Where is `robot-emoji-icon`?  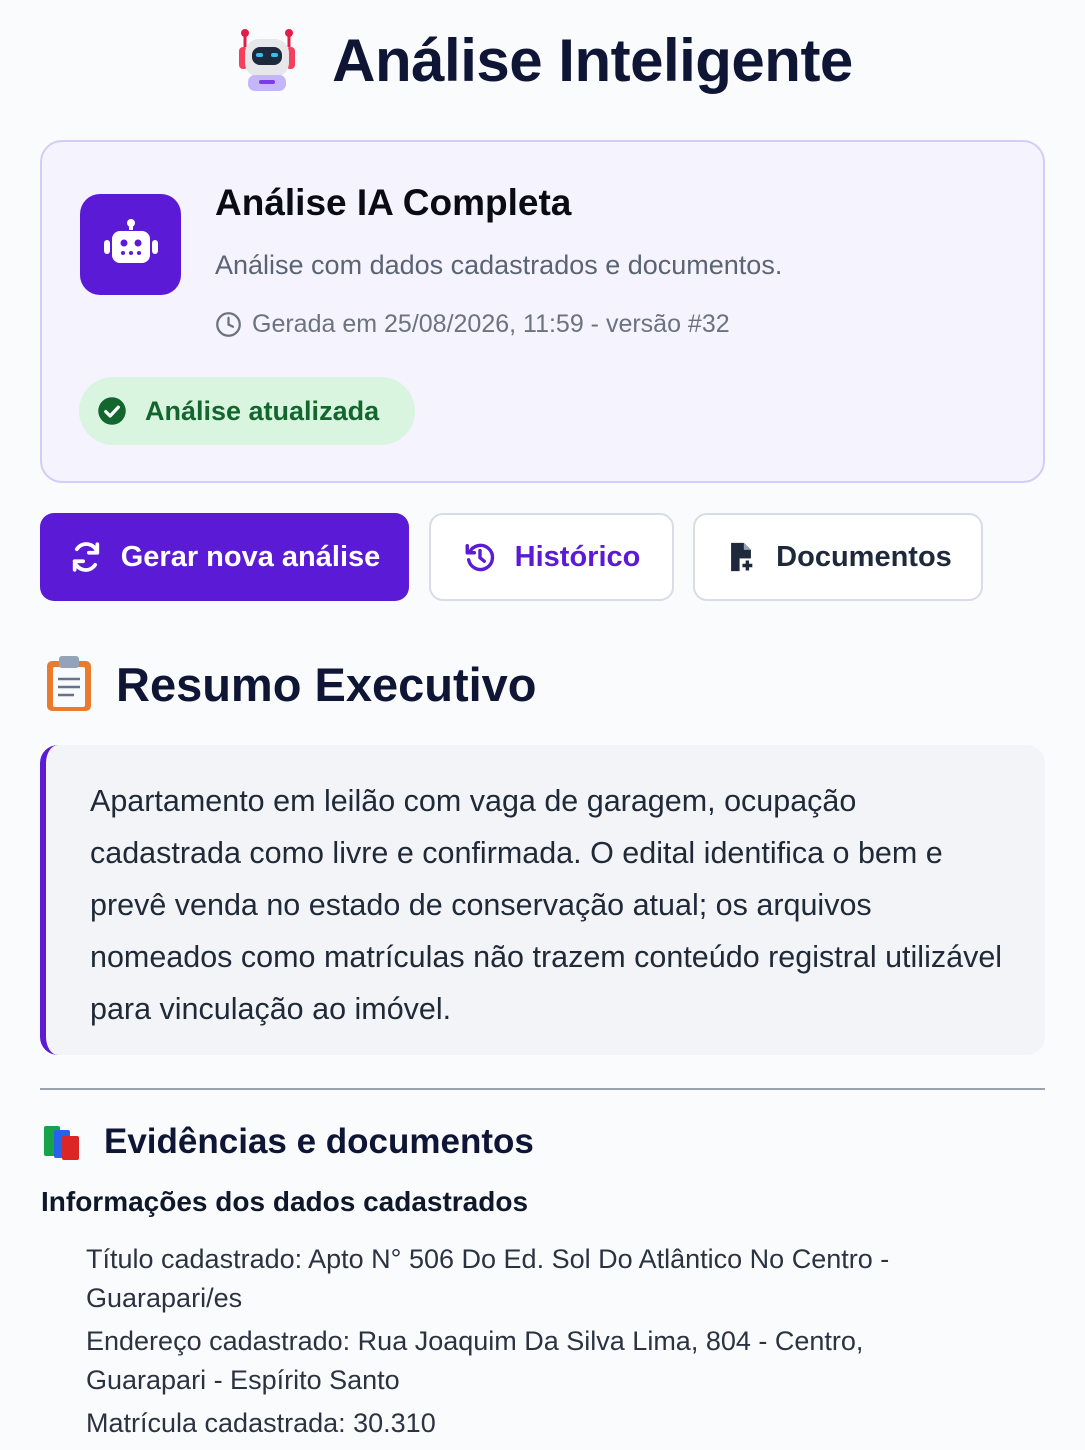
robot-emoji-icon is located at coordinates (267, 60).